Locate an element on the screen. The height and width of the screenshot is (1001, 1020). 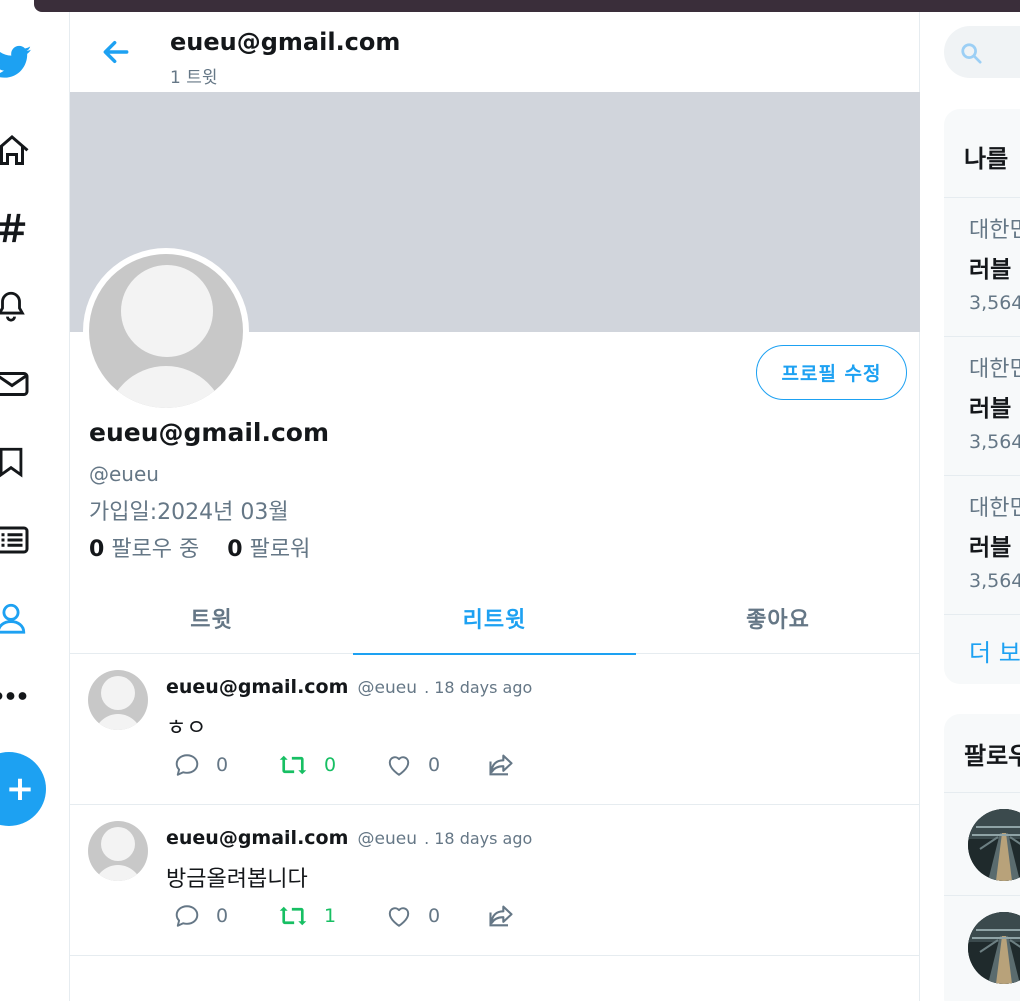
tweet-text: 방금올려봅니다 is located at coordinates (237, 879).